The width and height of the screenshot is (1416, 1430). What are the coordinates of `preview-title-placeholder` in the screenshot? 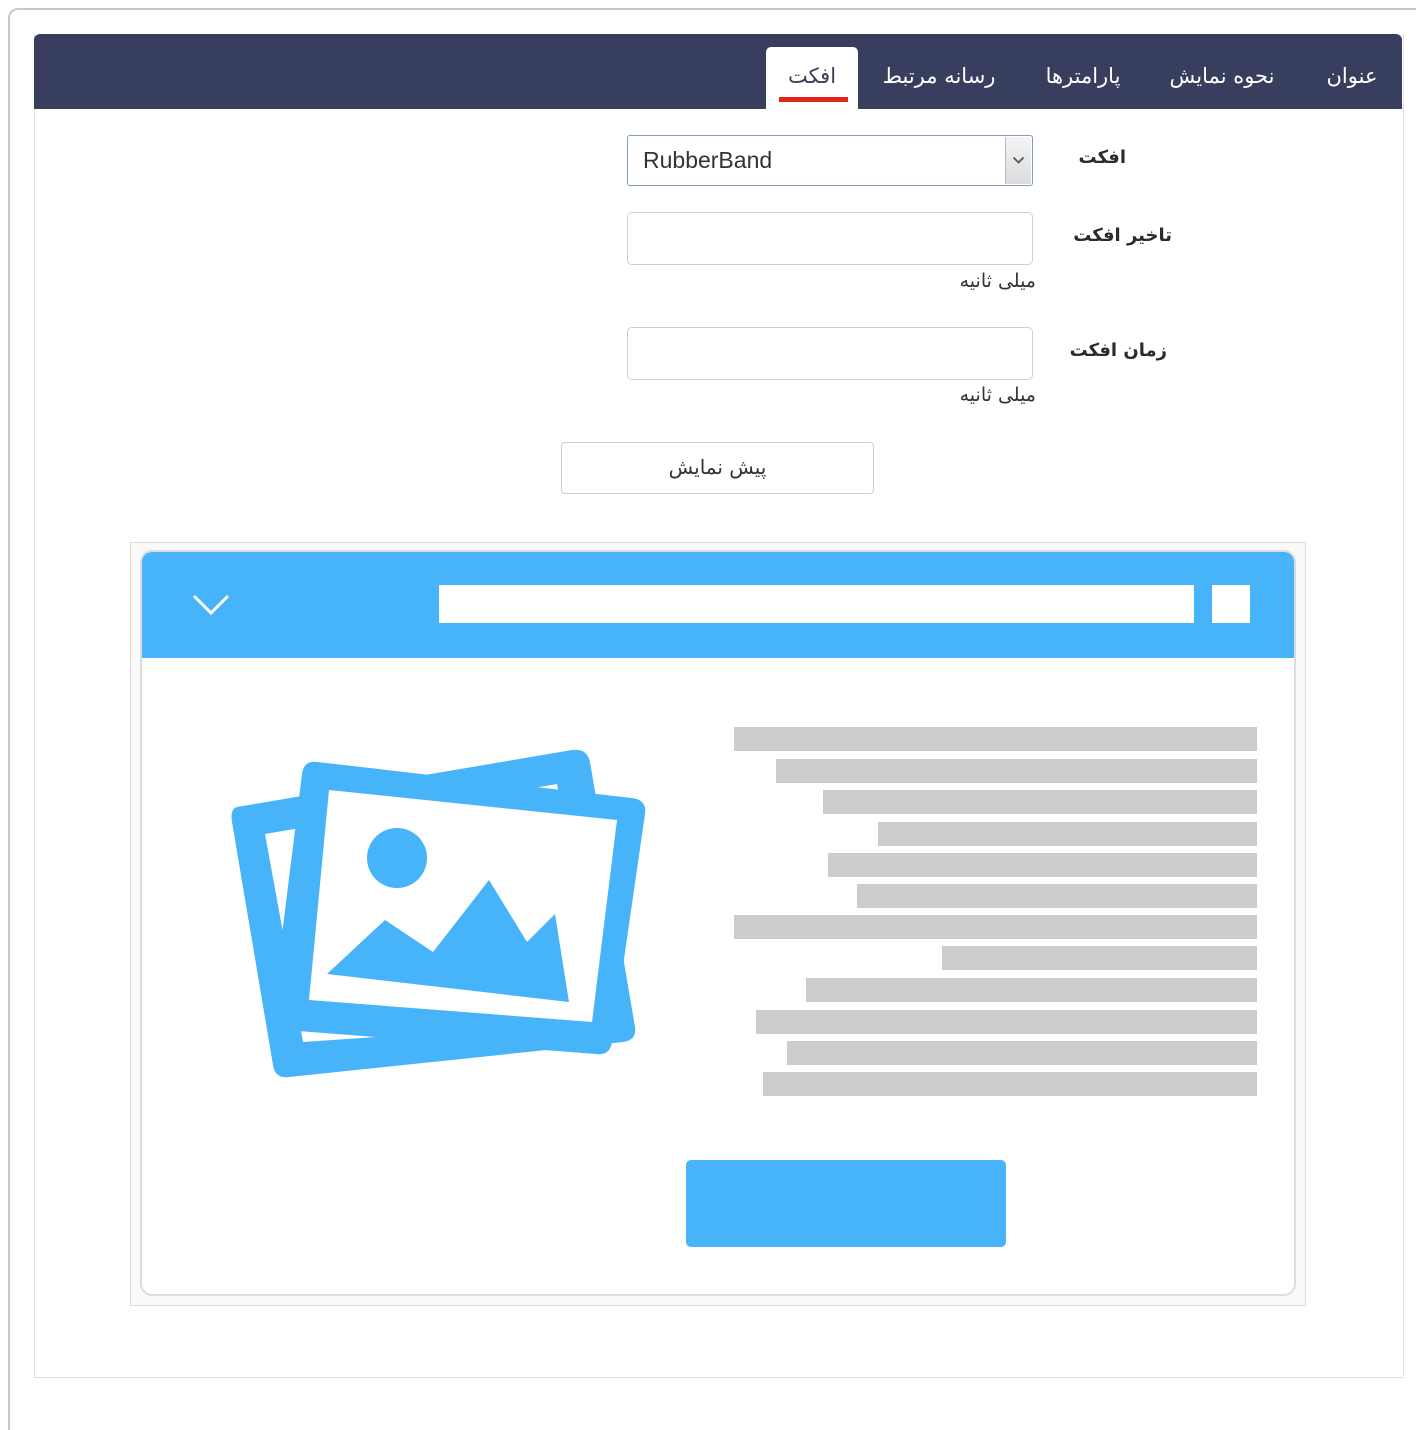 It's located at (816, 604).